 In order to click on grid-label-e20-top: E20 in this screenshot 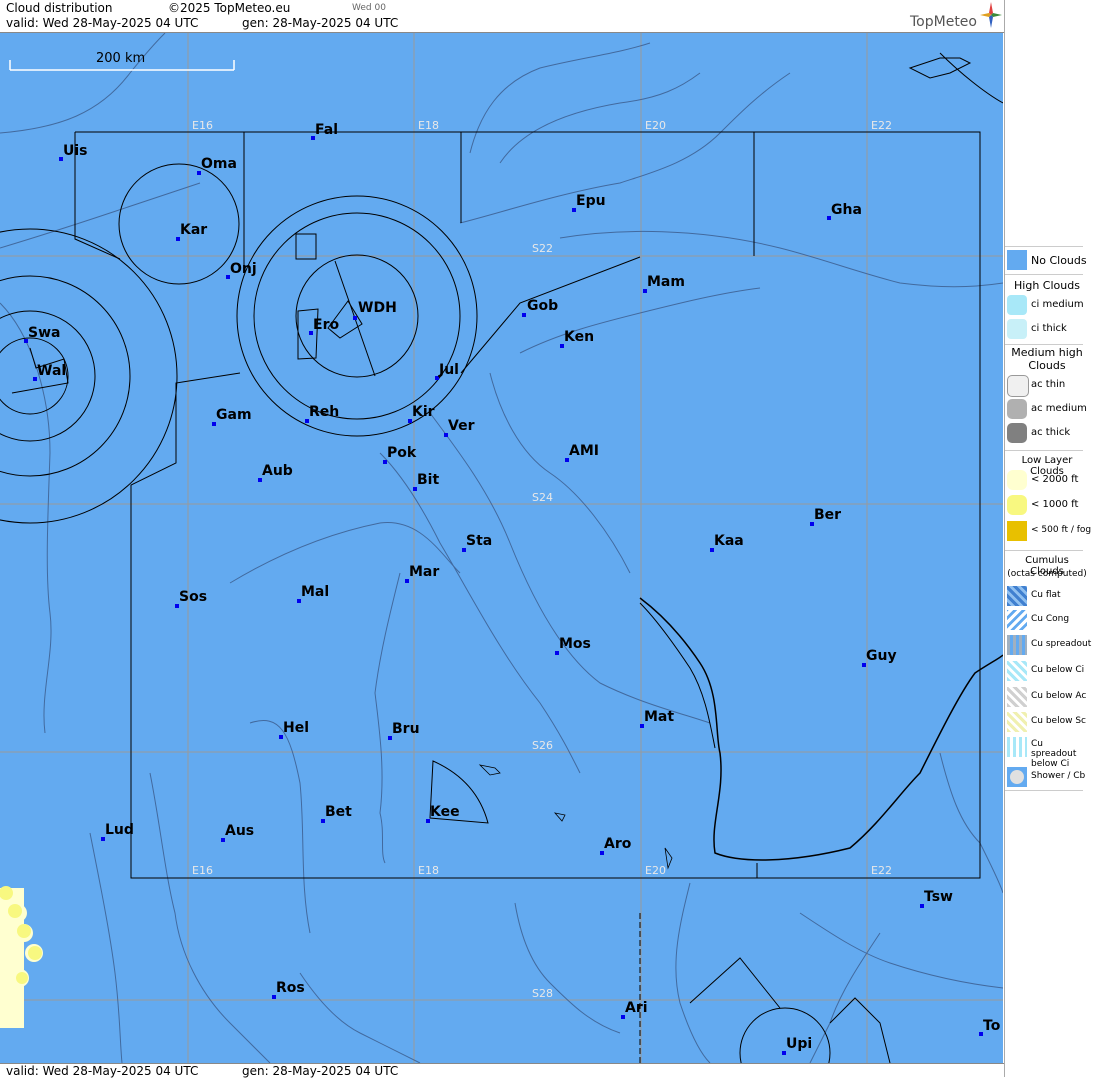, I will do `click(655, 125)`.